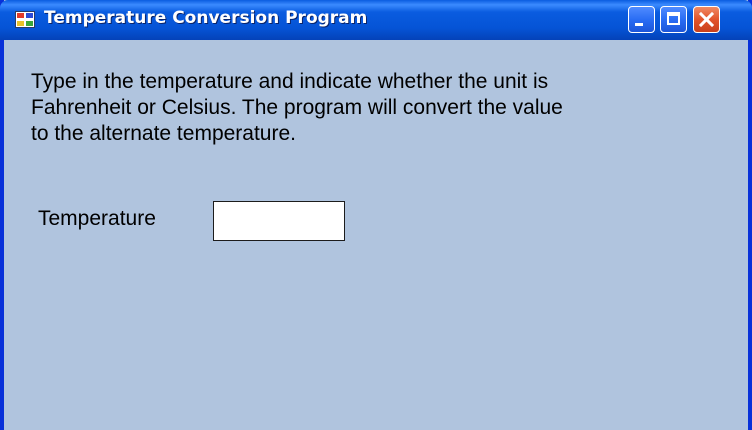  Describe the element at coordinates (639, 24) in the screenshot. I see `minimize-icon` at that location.